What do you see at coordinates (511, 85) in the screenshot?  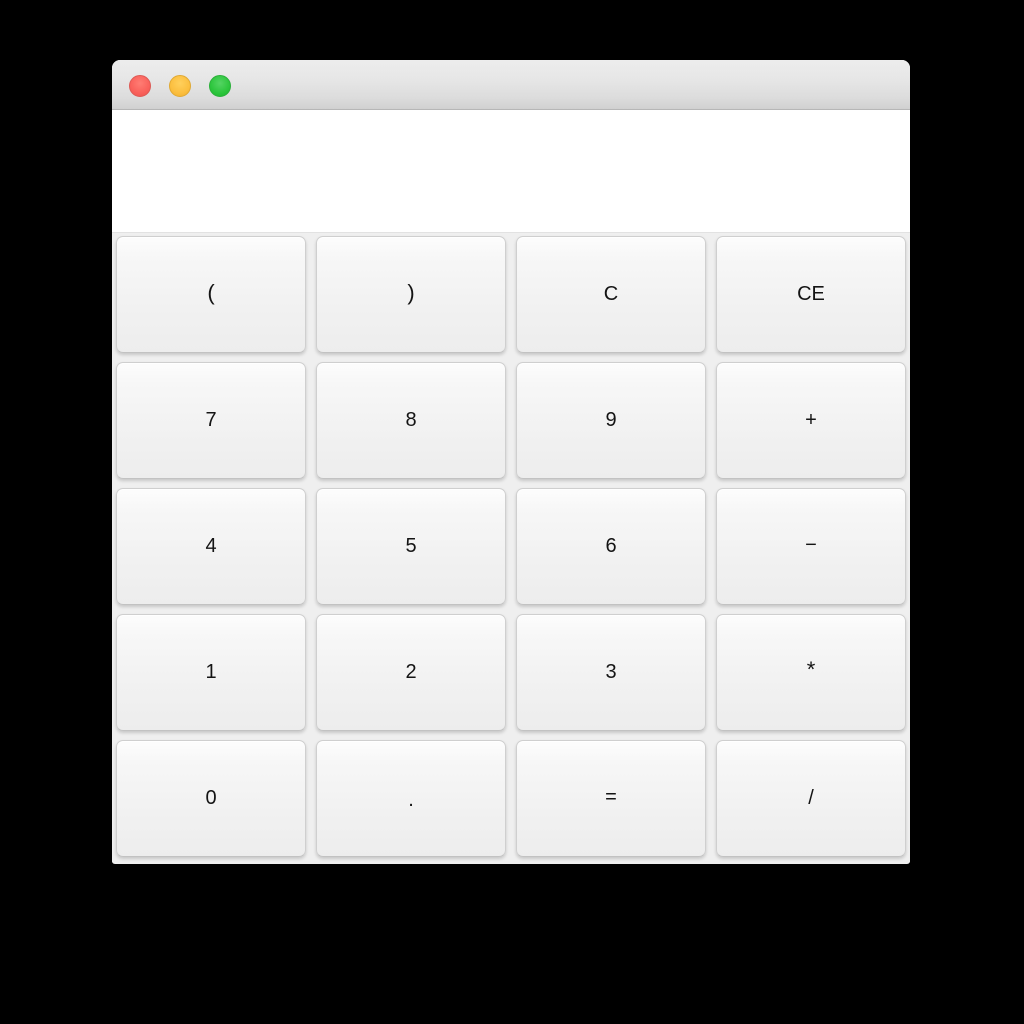 I see `window-titlebar` at bounding box center [511, 85].